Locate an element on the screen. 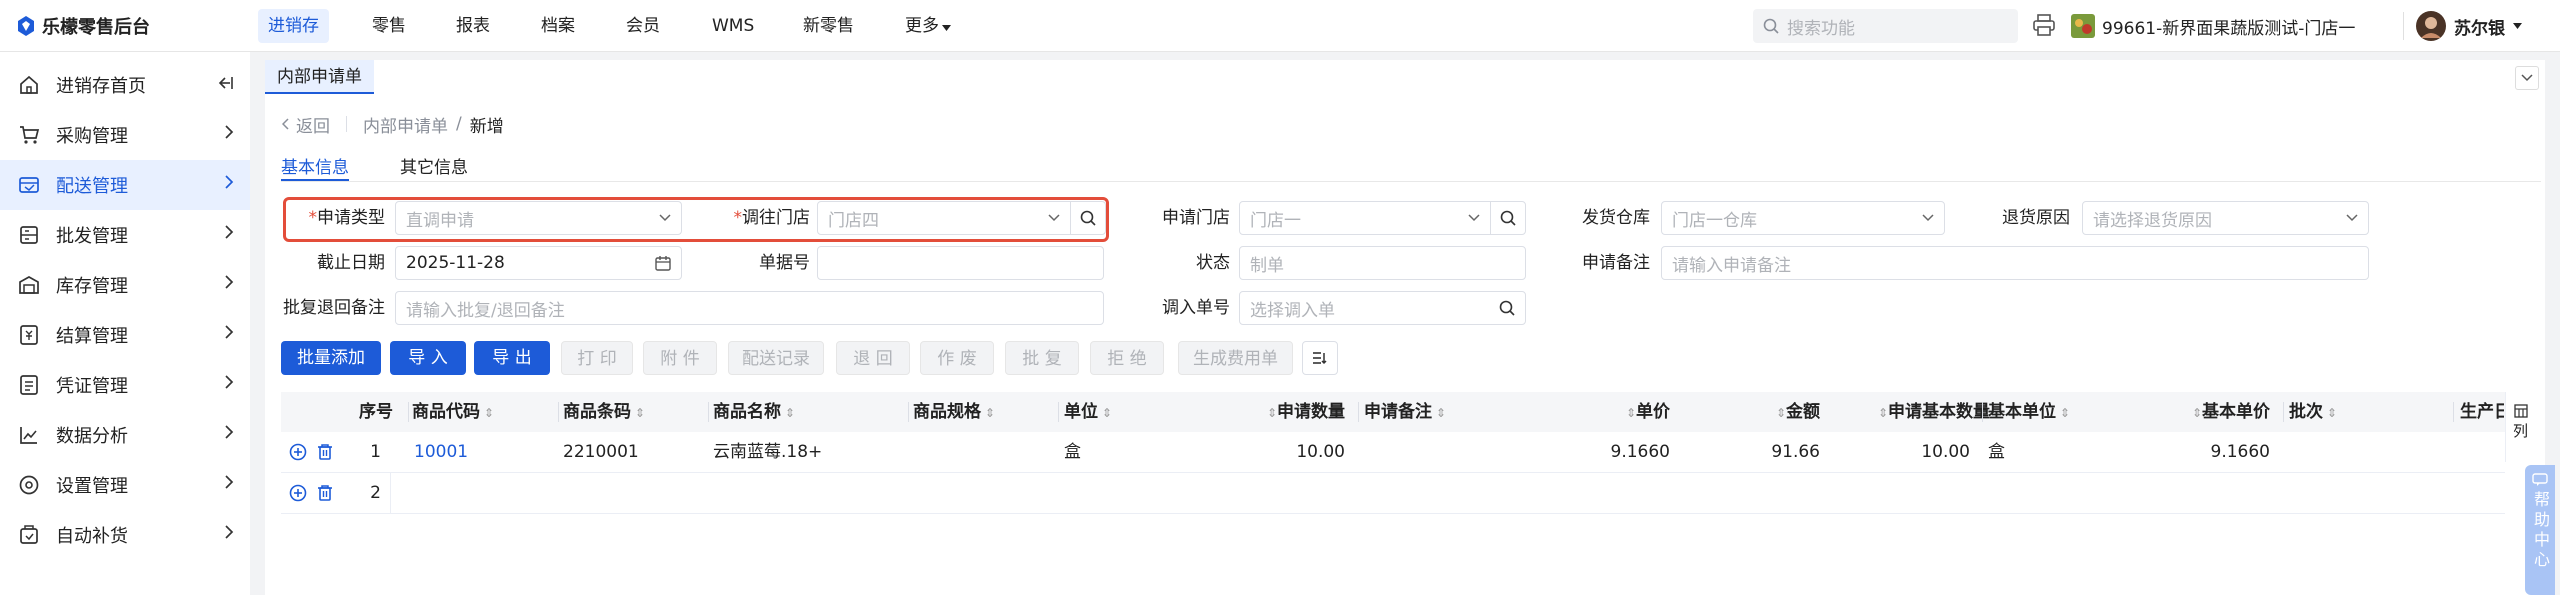  reject-button: 拒 绝 is located at coordinates (1127, 358).